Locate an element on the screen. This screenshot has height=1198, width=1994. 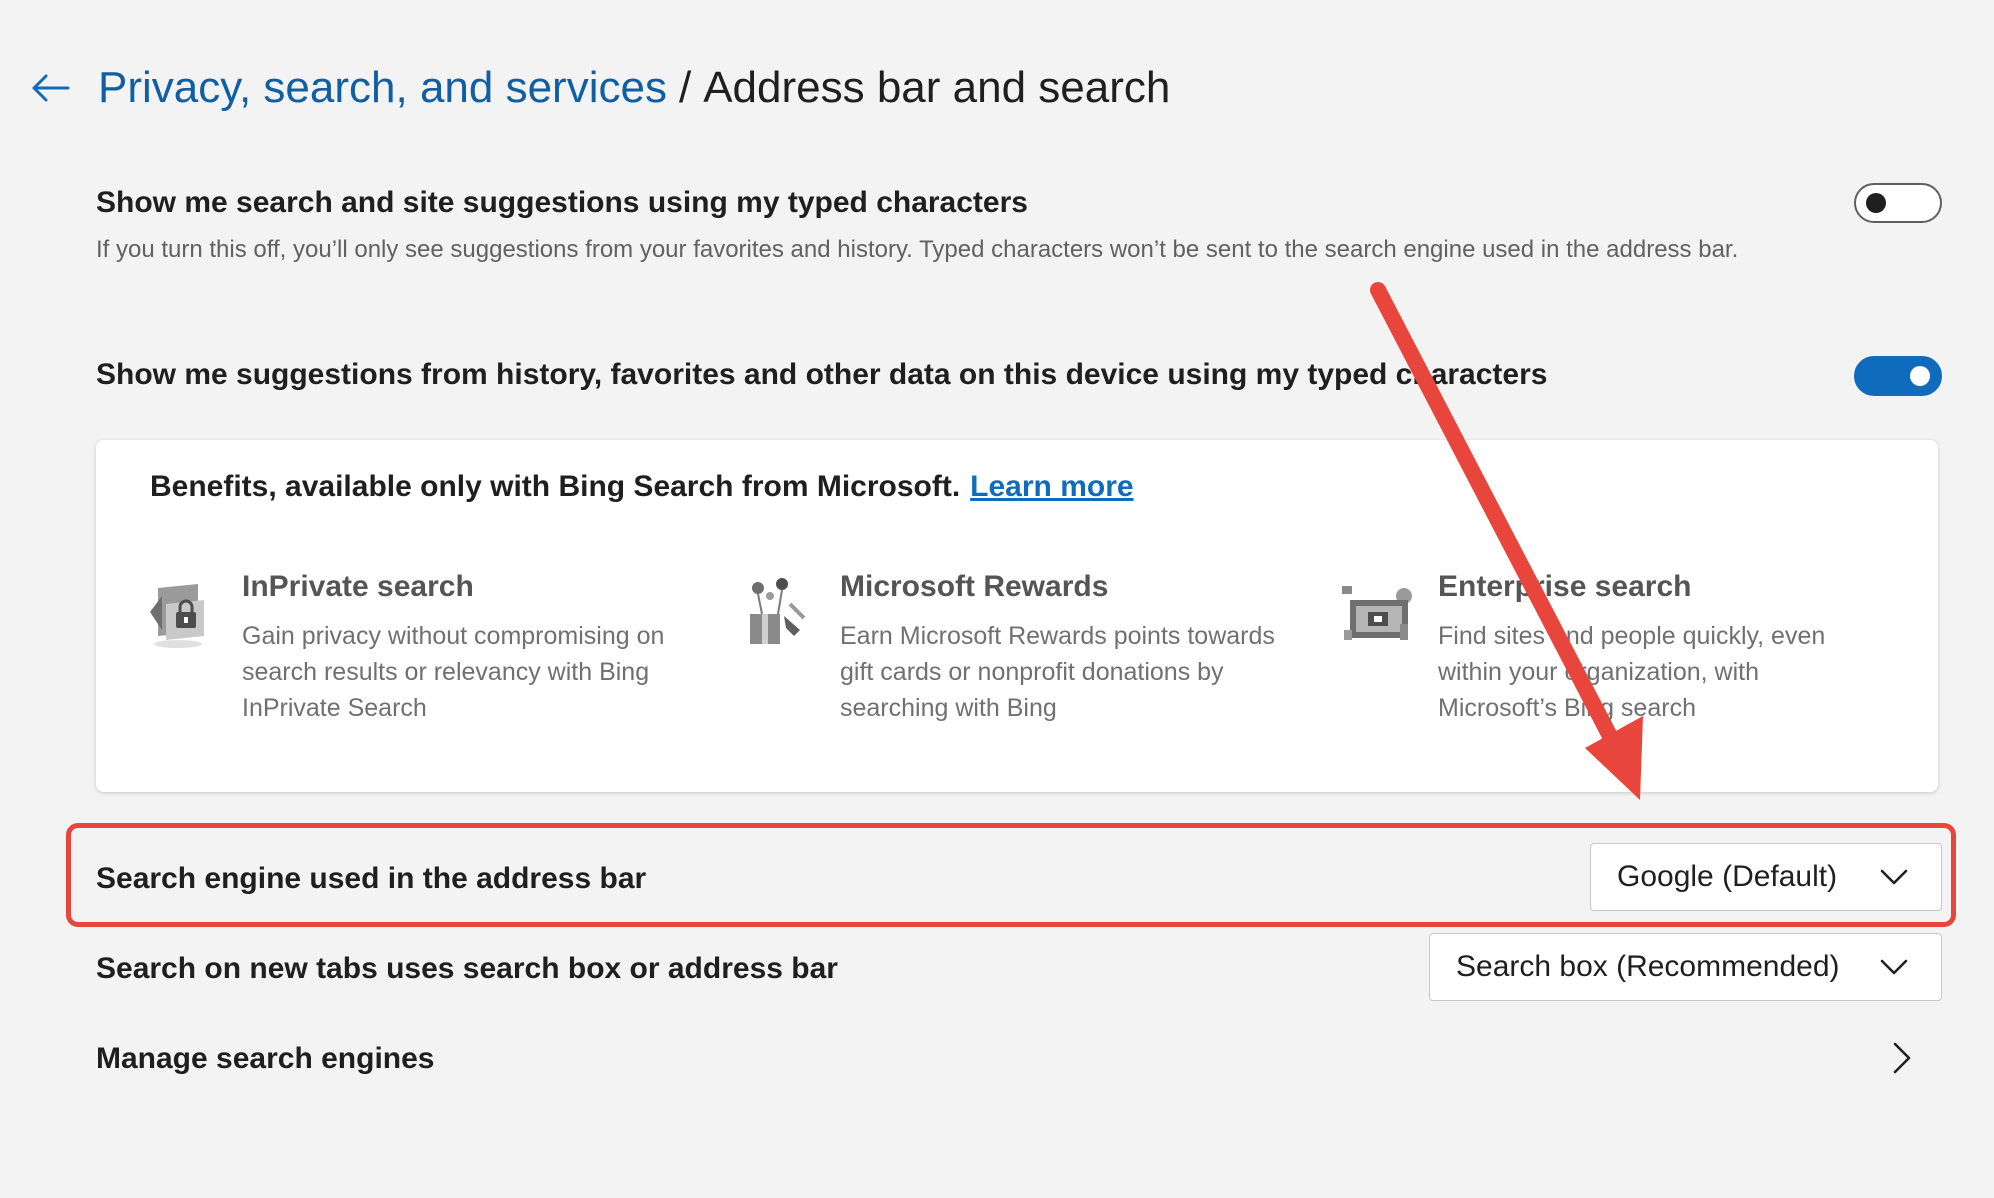
enterprise-search-icon is located at coordinates (1377, 613).